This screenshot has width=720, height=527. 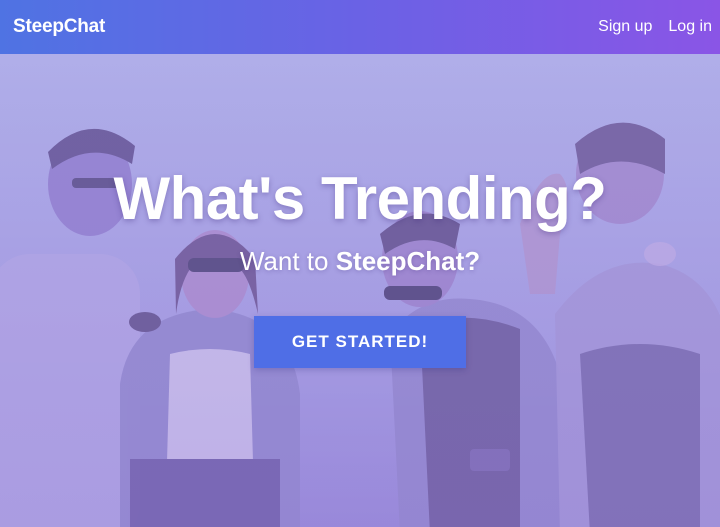 What do you see at coordinates (360, 27) in the screenshot?
I see `top-navbar: SteepChat Sign up Log in` at bounding box center [360, 27].